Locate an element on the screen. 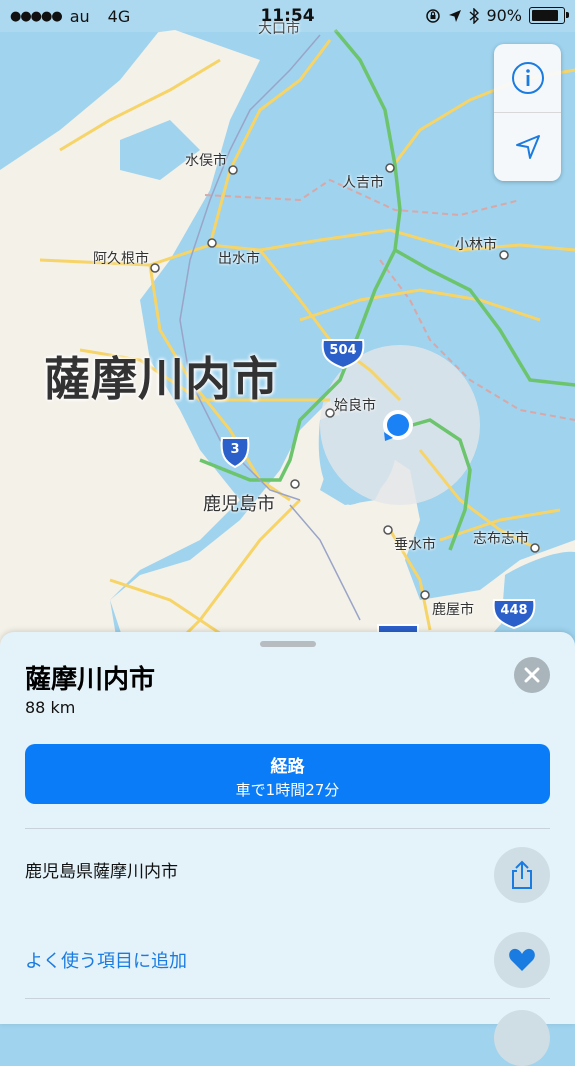  map-controls is located at coordinates (527, 112).